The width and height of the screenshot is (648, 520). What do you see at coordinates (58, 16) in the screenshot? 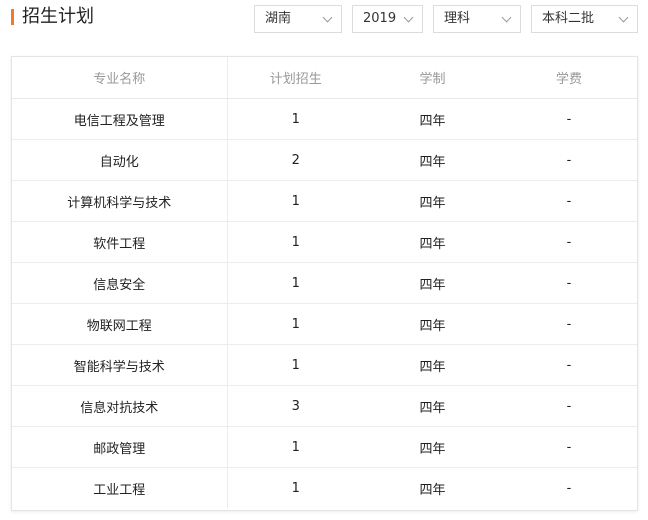
I see `page-title: 招生计划` at bounding box center [58, 16].